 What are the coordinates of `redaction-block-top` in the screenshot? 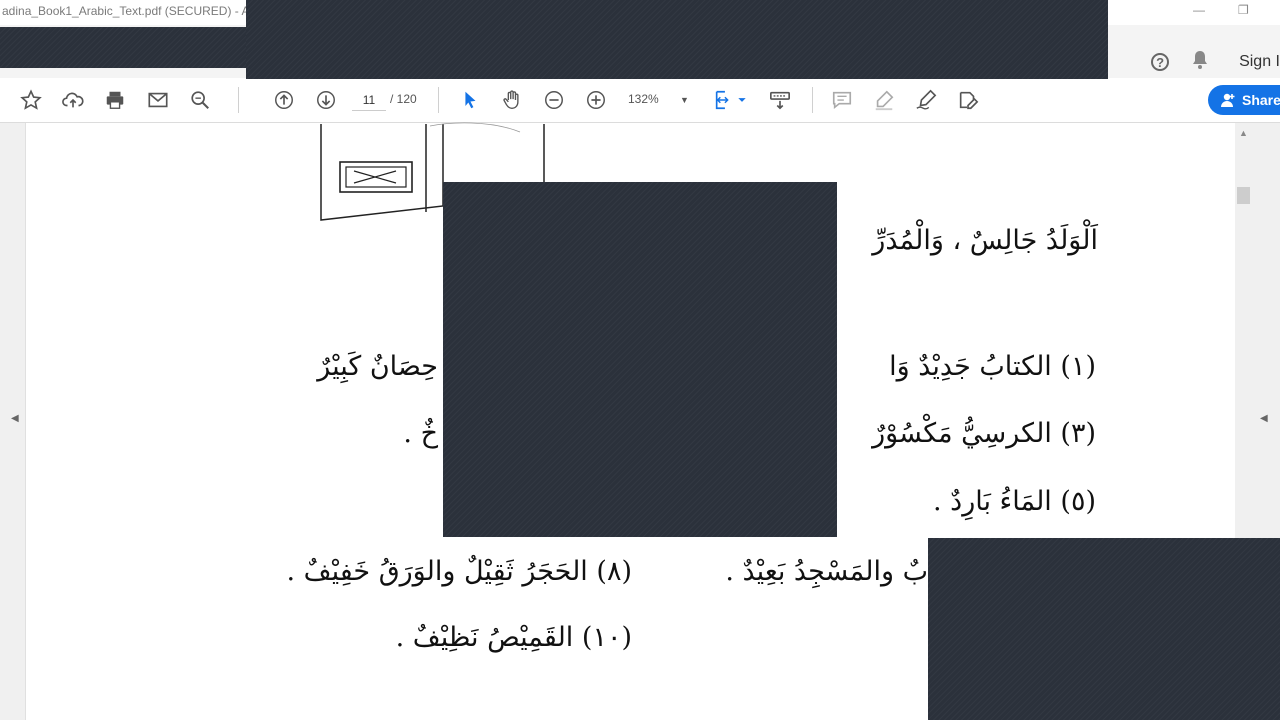 It's located at (677, 39).